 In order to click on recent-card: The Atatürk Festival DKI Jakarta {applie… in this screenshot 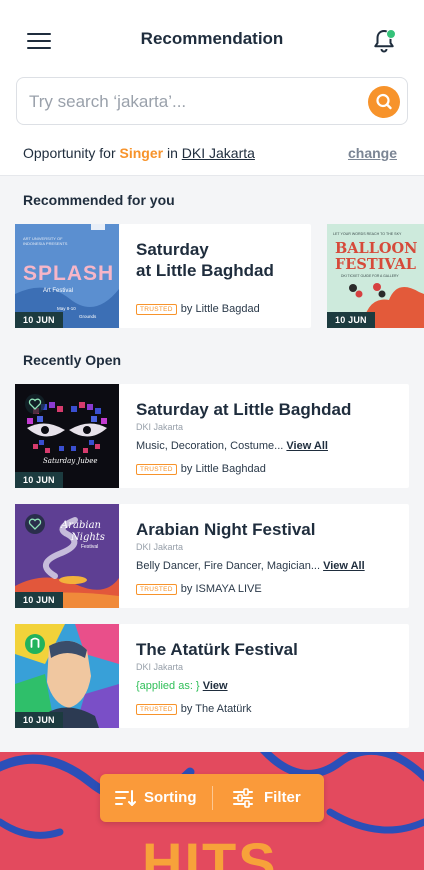, I will do `click(264, 676)`.